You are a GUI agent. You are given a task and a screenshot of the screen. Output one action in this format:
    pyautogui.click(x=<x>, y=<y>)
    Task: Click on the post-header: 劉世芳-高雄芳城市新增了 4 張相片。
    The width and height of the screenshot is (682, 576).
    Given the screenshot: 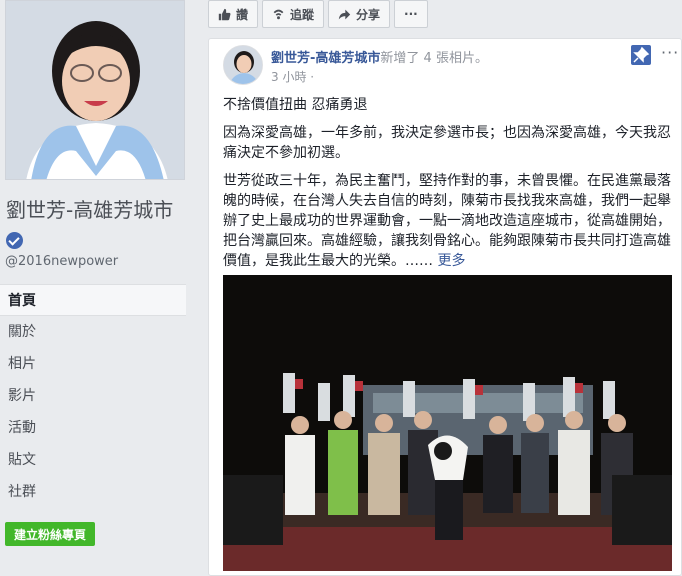 What is the action you would take?
    pyautogui.click(x=379, y=56)
    